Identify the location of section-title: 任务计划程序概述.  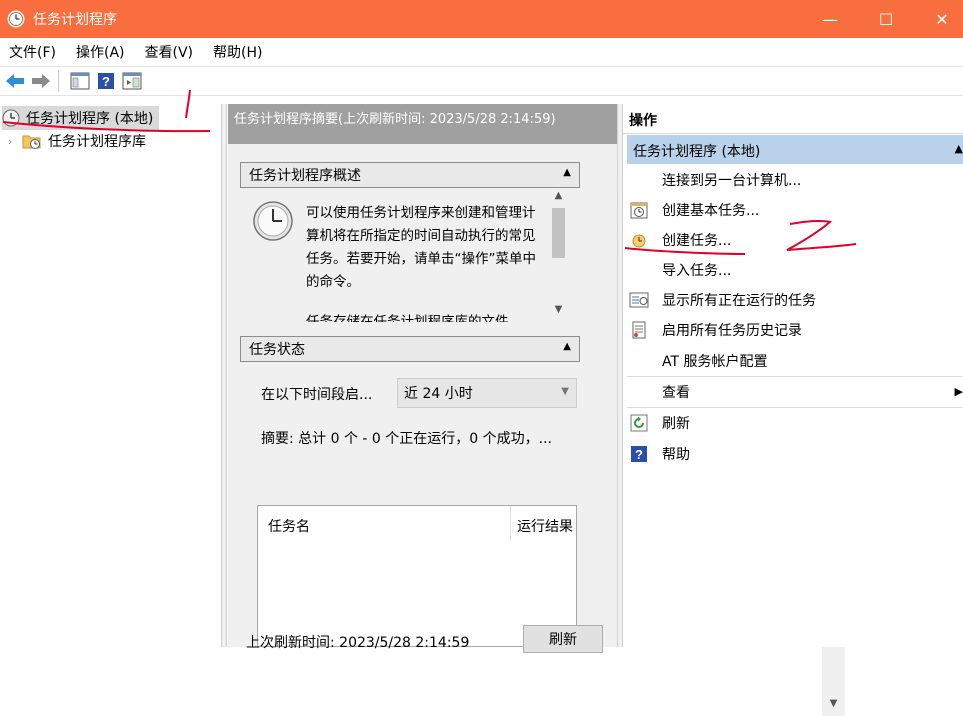
(305, 176).